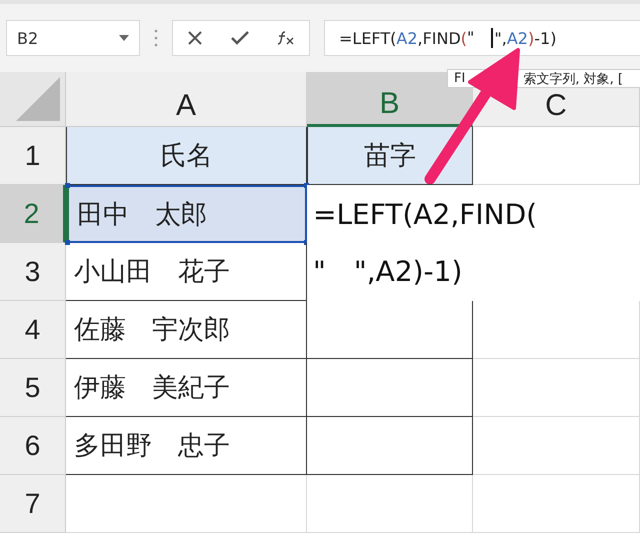 Image resolution: width=640 pixels, height=536 pixels. Describe the element at coordinates (186, 446) in the screenshot. I see `table-cell: 多田野 忠子` at that location.